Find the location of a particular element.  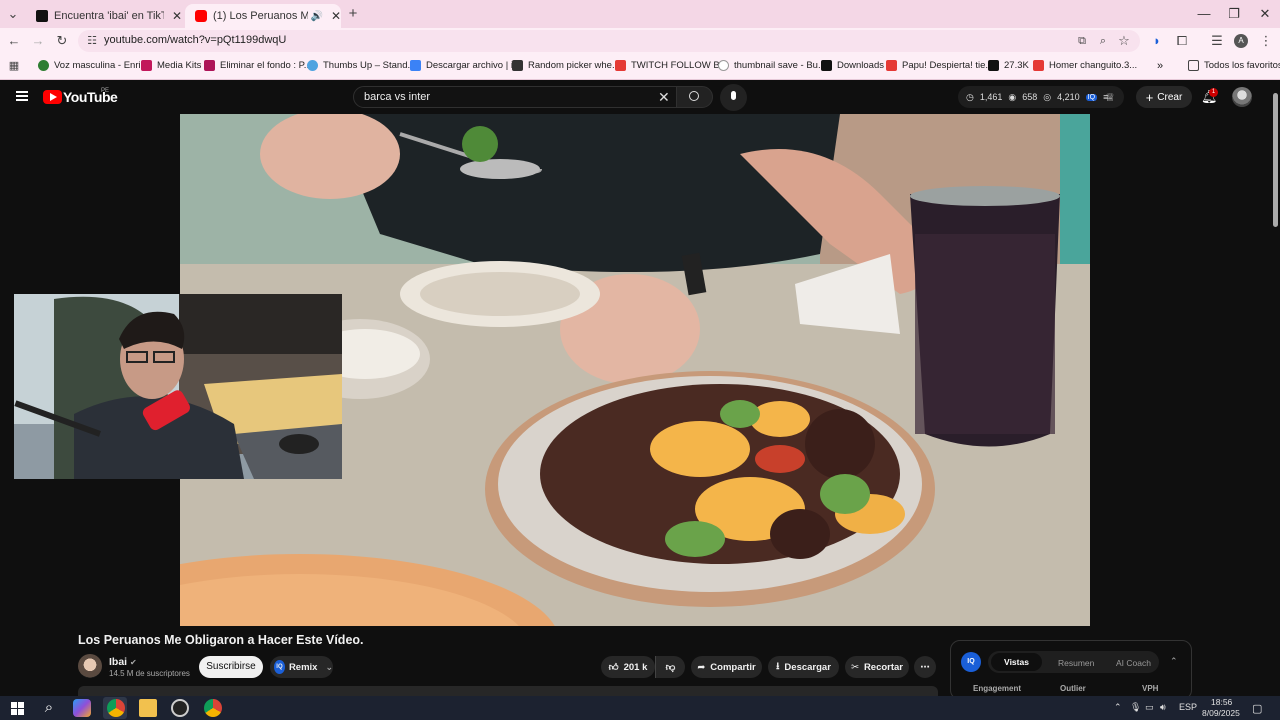

plus-icon: + is located at coordinates (1149, 97).